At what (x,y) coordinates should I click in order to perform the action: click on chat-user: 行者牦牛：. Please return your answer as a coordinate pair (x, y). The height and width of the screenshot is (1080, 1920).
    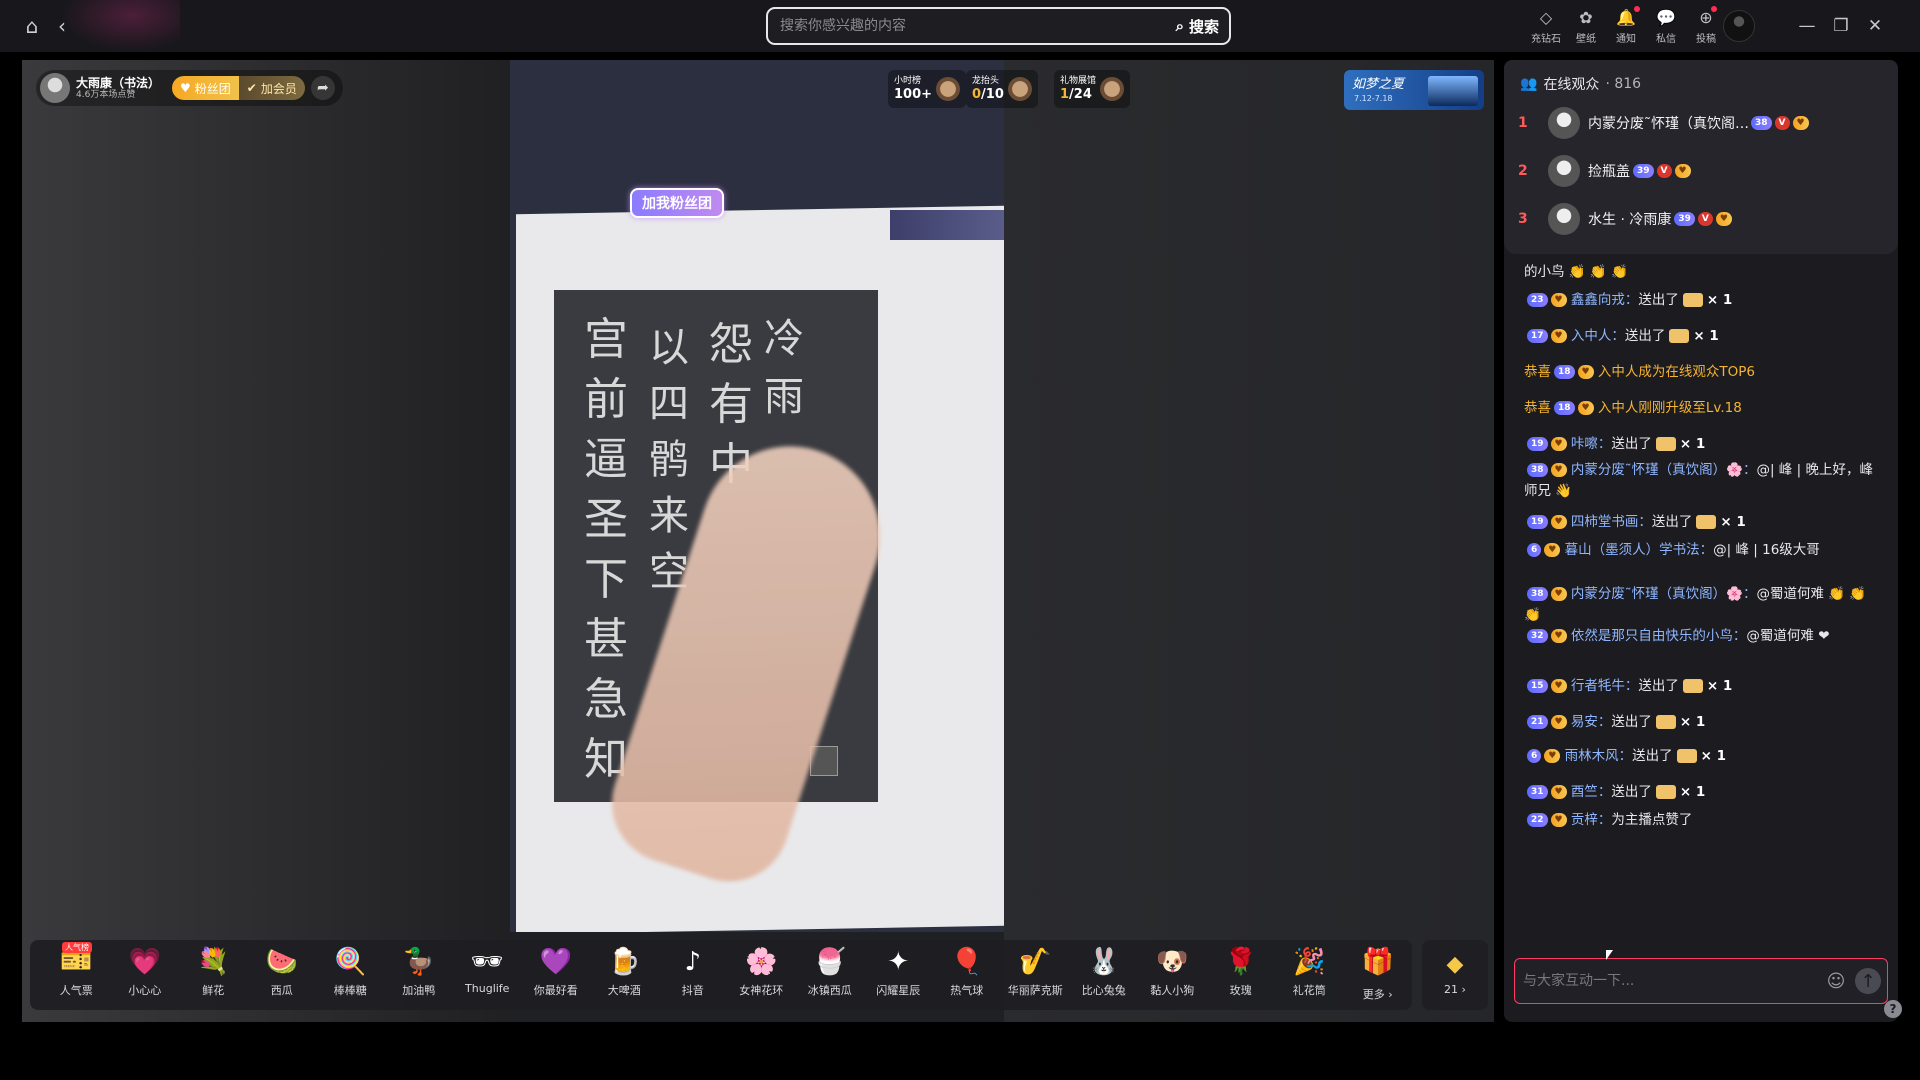
    Looking at the image, I should click on (1605, 686).